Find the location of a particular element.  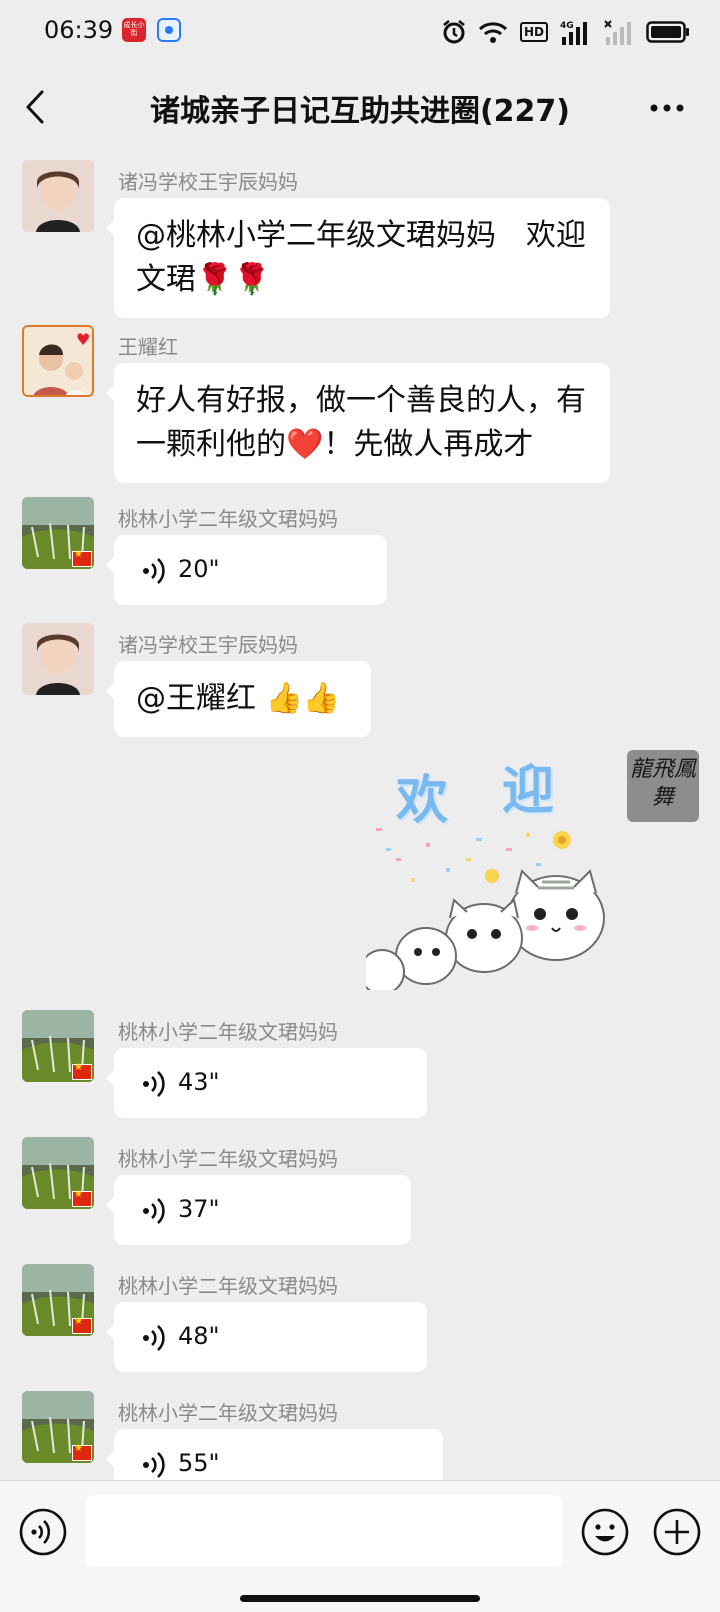

plus-icon is located at coordinates (677, 1532).